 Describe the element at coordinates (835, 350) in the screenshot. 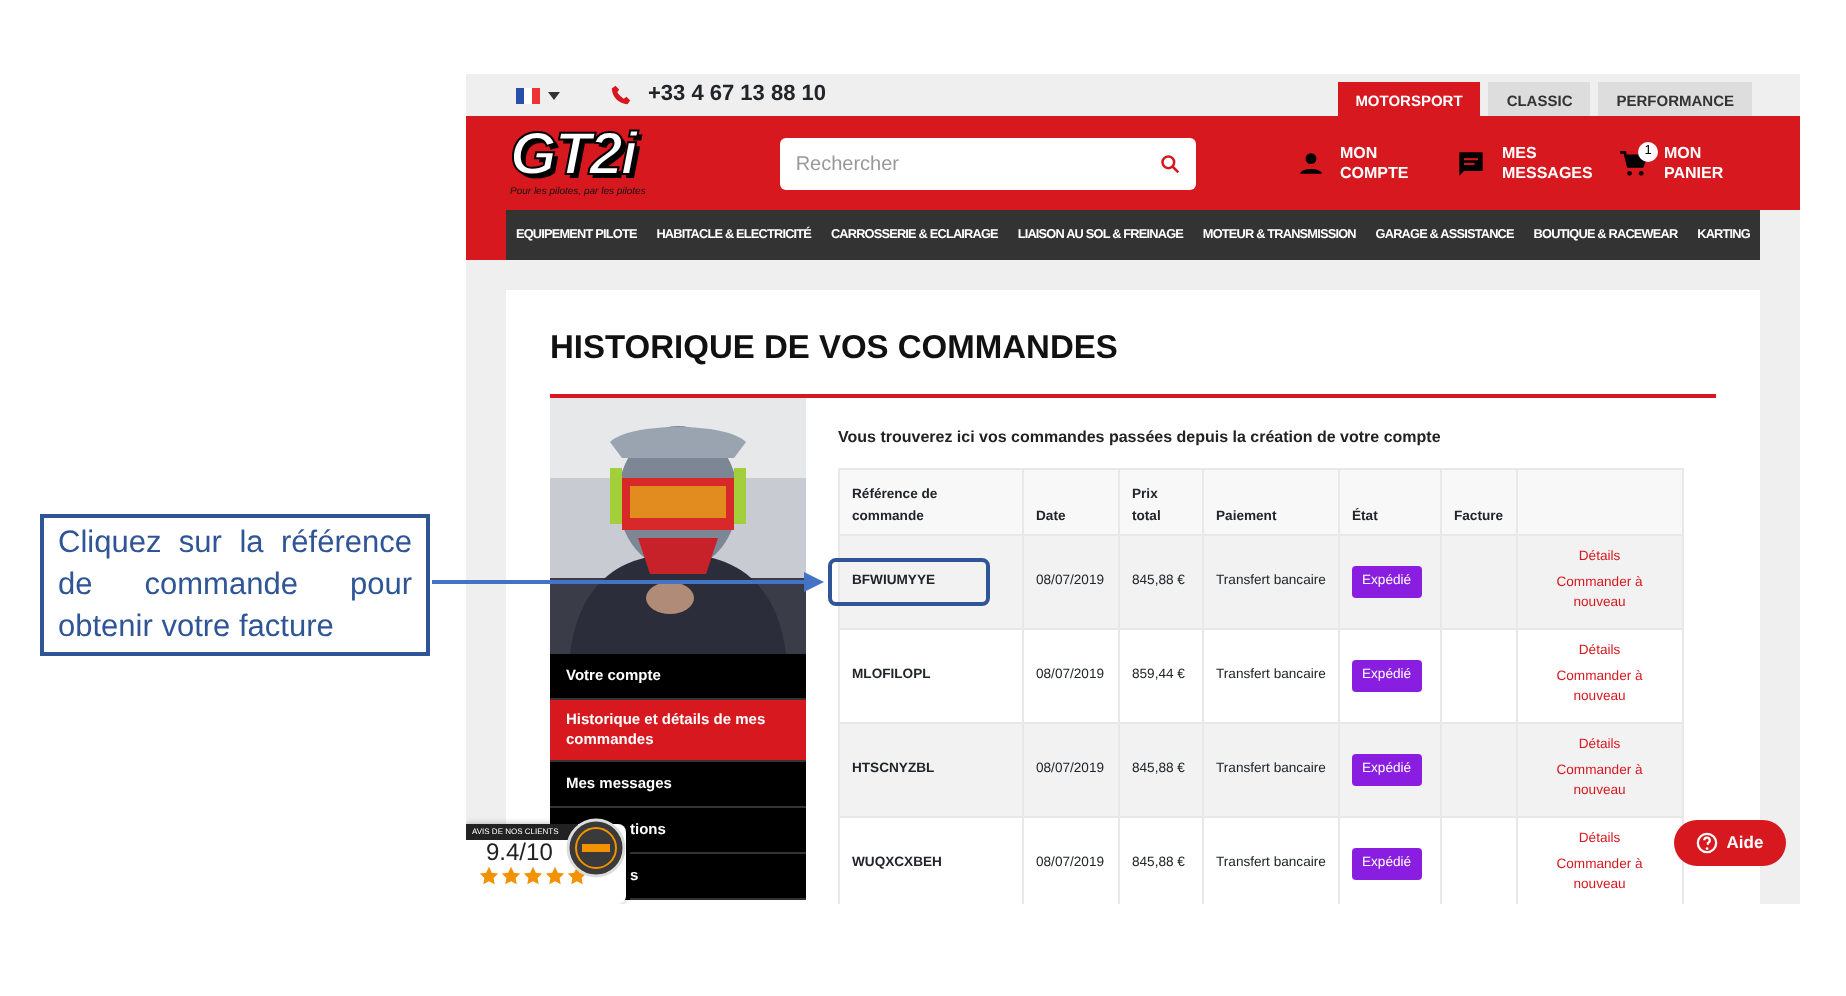

I see `page-title: HISTORIQUE DE VOS COMMANDES` at that location.